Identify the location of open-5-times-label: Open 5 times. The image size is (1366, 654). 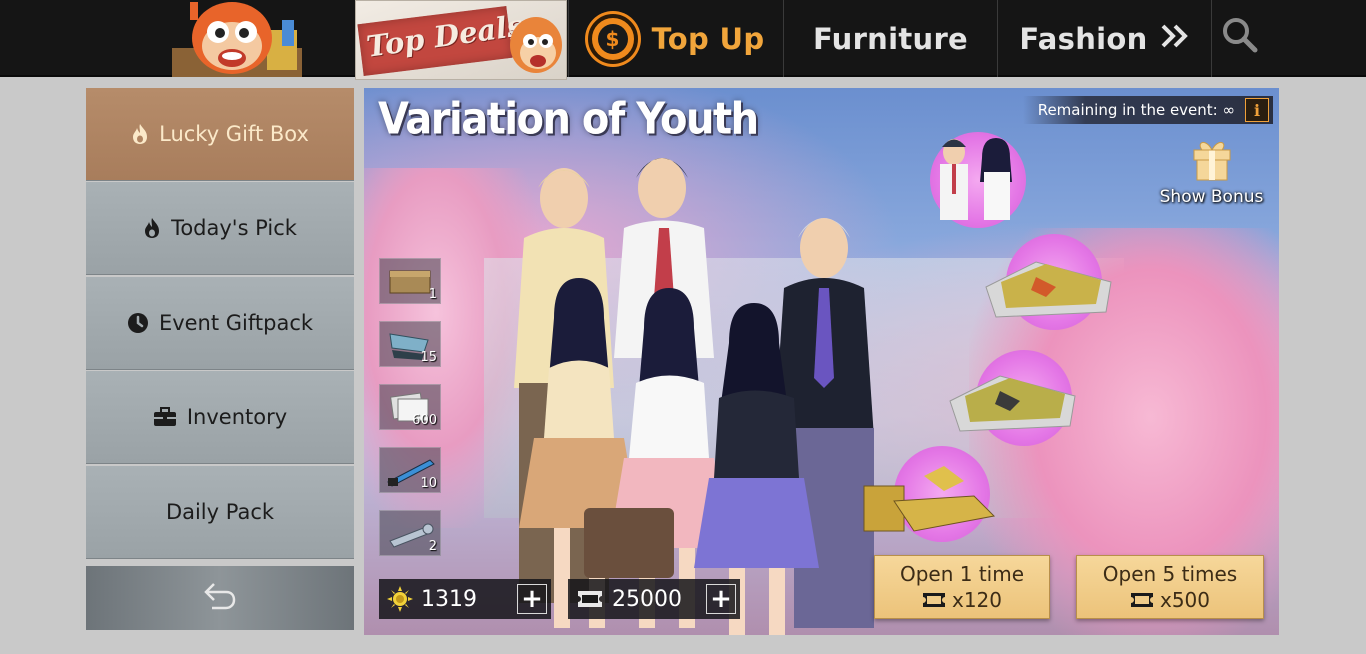
(1170, 574).